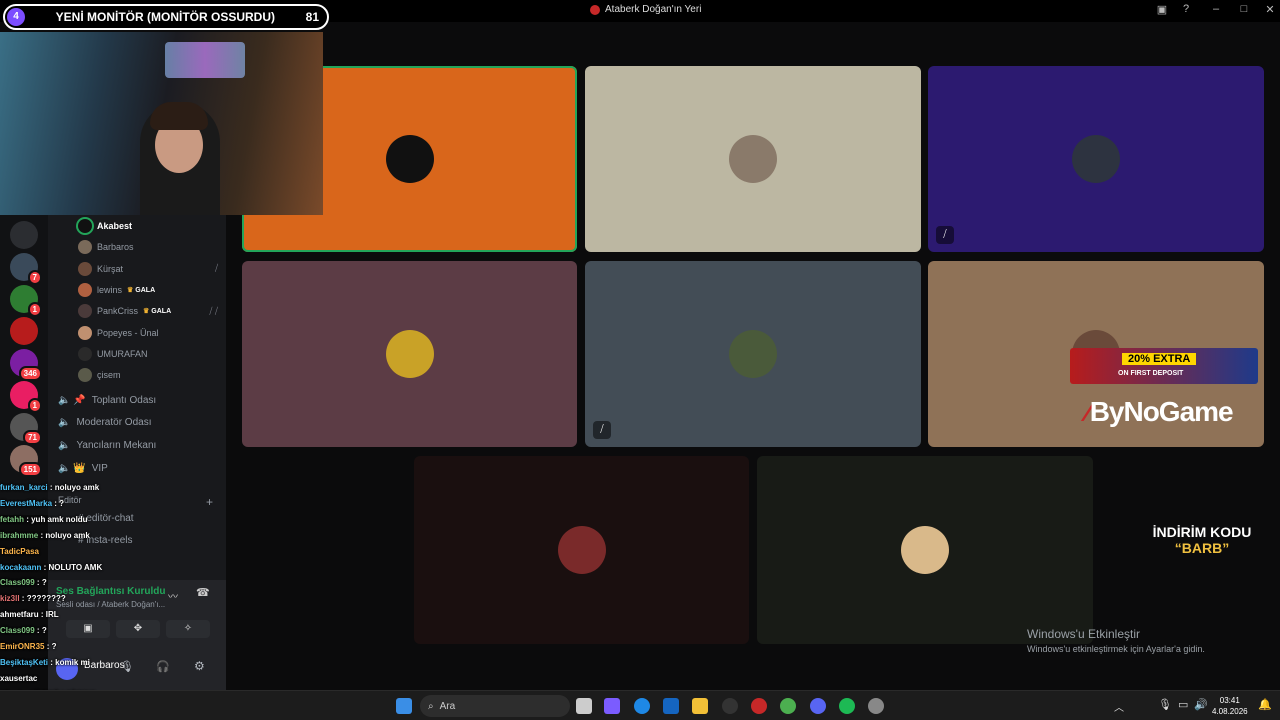 The width and height of the screenshot is (1280, 720). Describe the element at coordinates (1202, 548) in the screenshot. I see `promo-line2: “BARB”` at that location.